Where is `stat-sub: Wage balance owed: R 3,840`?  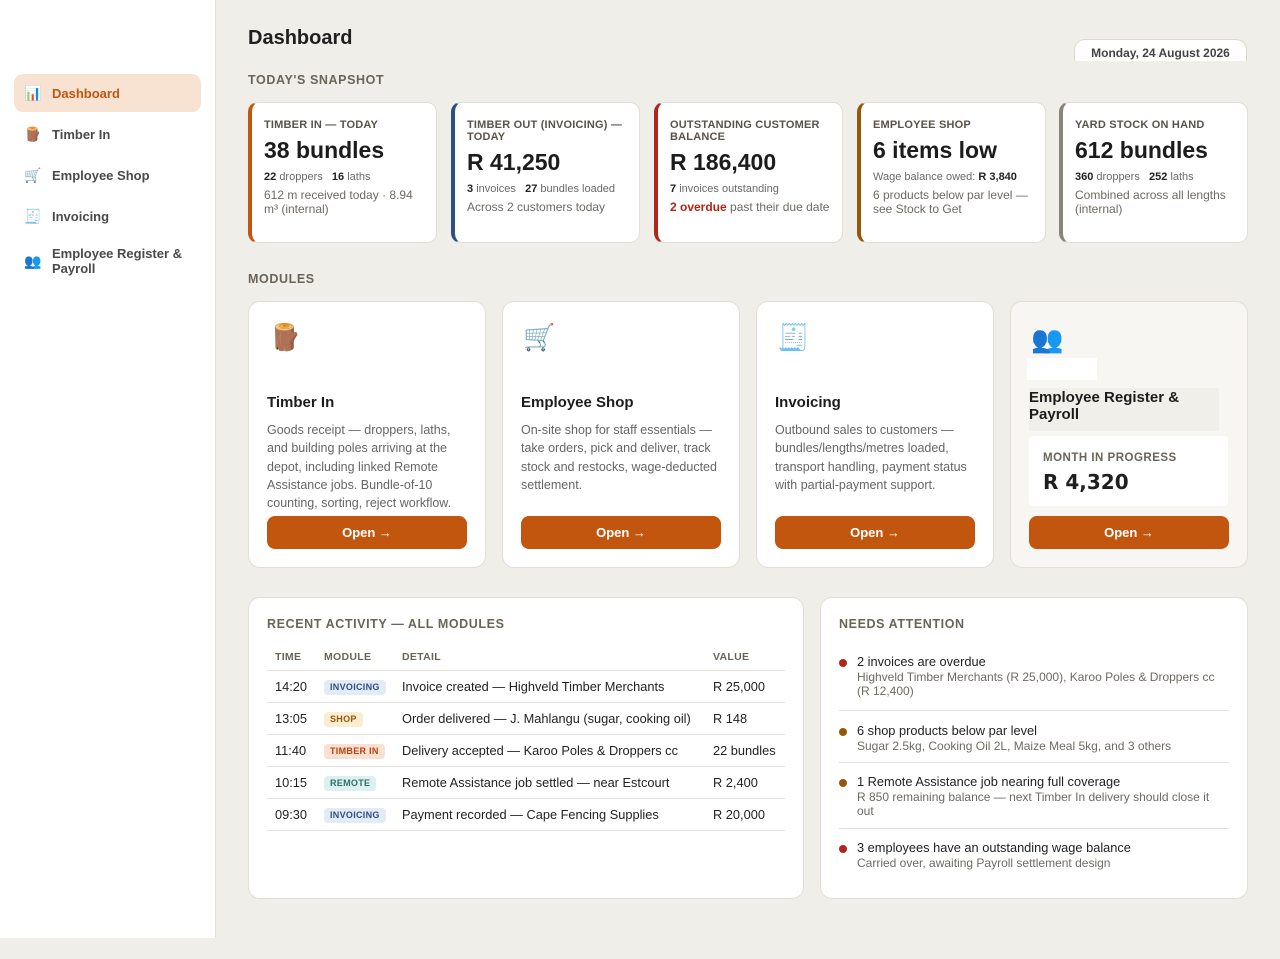 stat-sub: Wage balance owed: R 3,840 is located at coordinates (953, 177).